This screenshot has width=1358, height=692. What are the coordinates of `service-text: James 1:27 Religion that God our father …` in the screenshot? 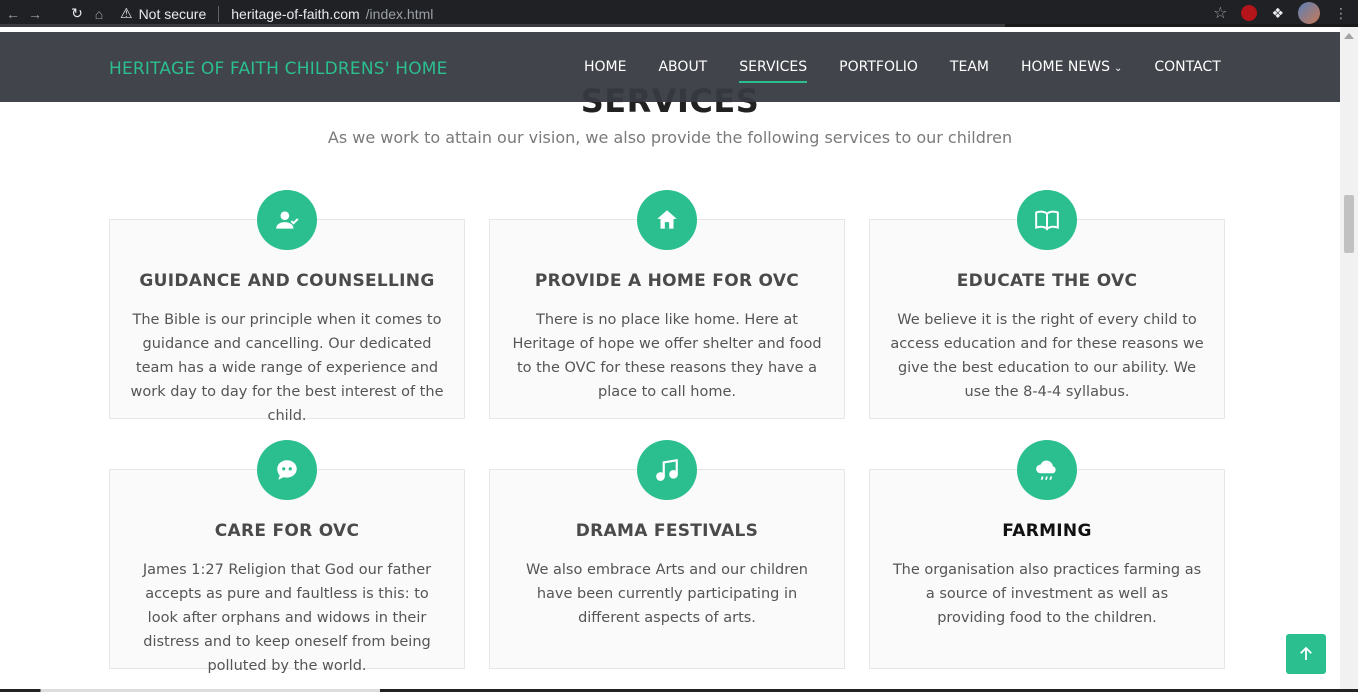 It's located at (287, 618).